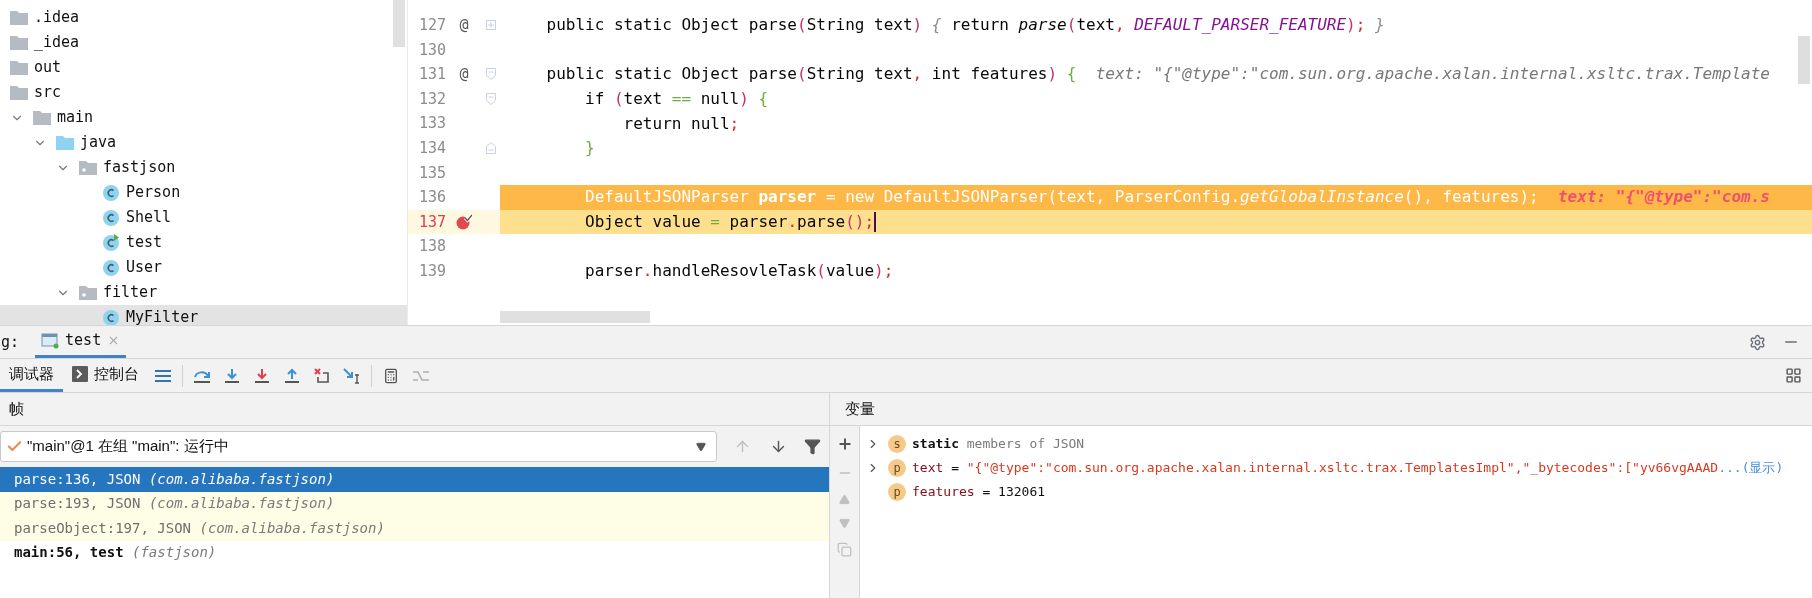  I want to click on line-number: 132, so click(431, 99).